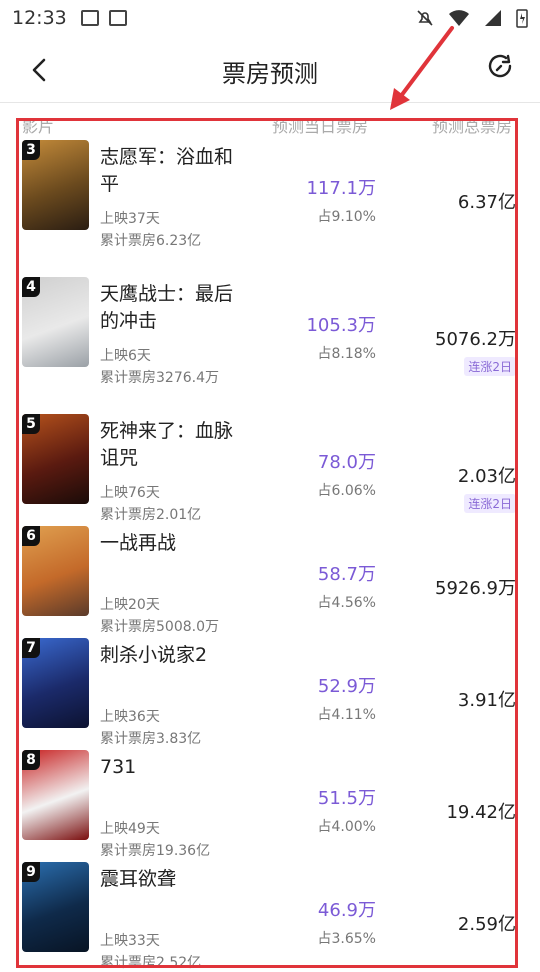 Image resolution: width=540 pixels, height=972 pixels. Describe the element at coordinates (31, 872) in the screenshot. I see `rank-badge: 9` at that location.